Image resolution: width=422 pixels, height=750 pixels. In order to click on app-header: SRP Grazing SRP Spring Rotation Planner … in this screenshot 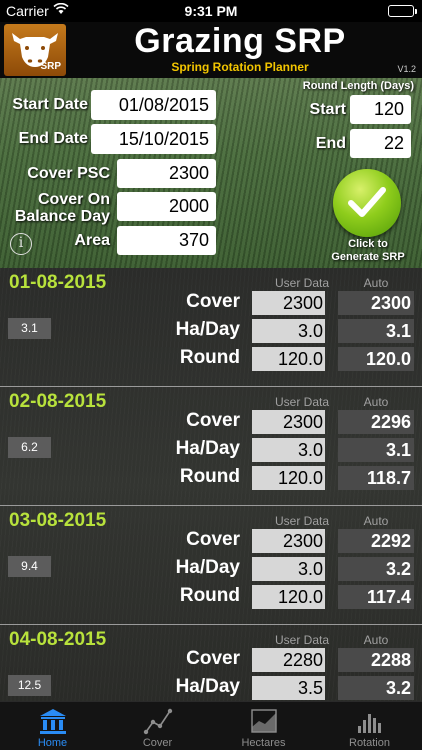, I will do `click(211, 50)`.